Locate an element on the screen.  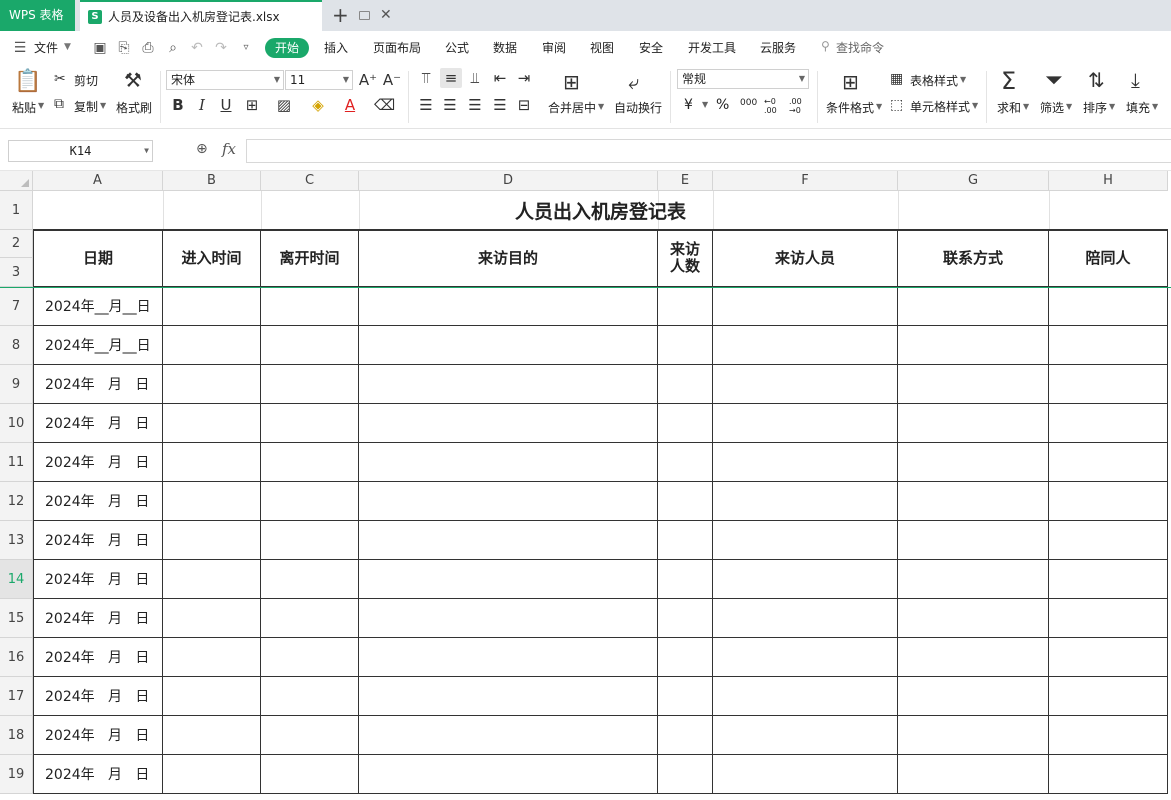
cell-style-button: 单元格样式 is located at coordinates (940, 106).